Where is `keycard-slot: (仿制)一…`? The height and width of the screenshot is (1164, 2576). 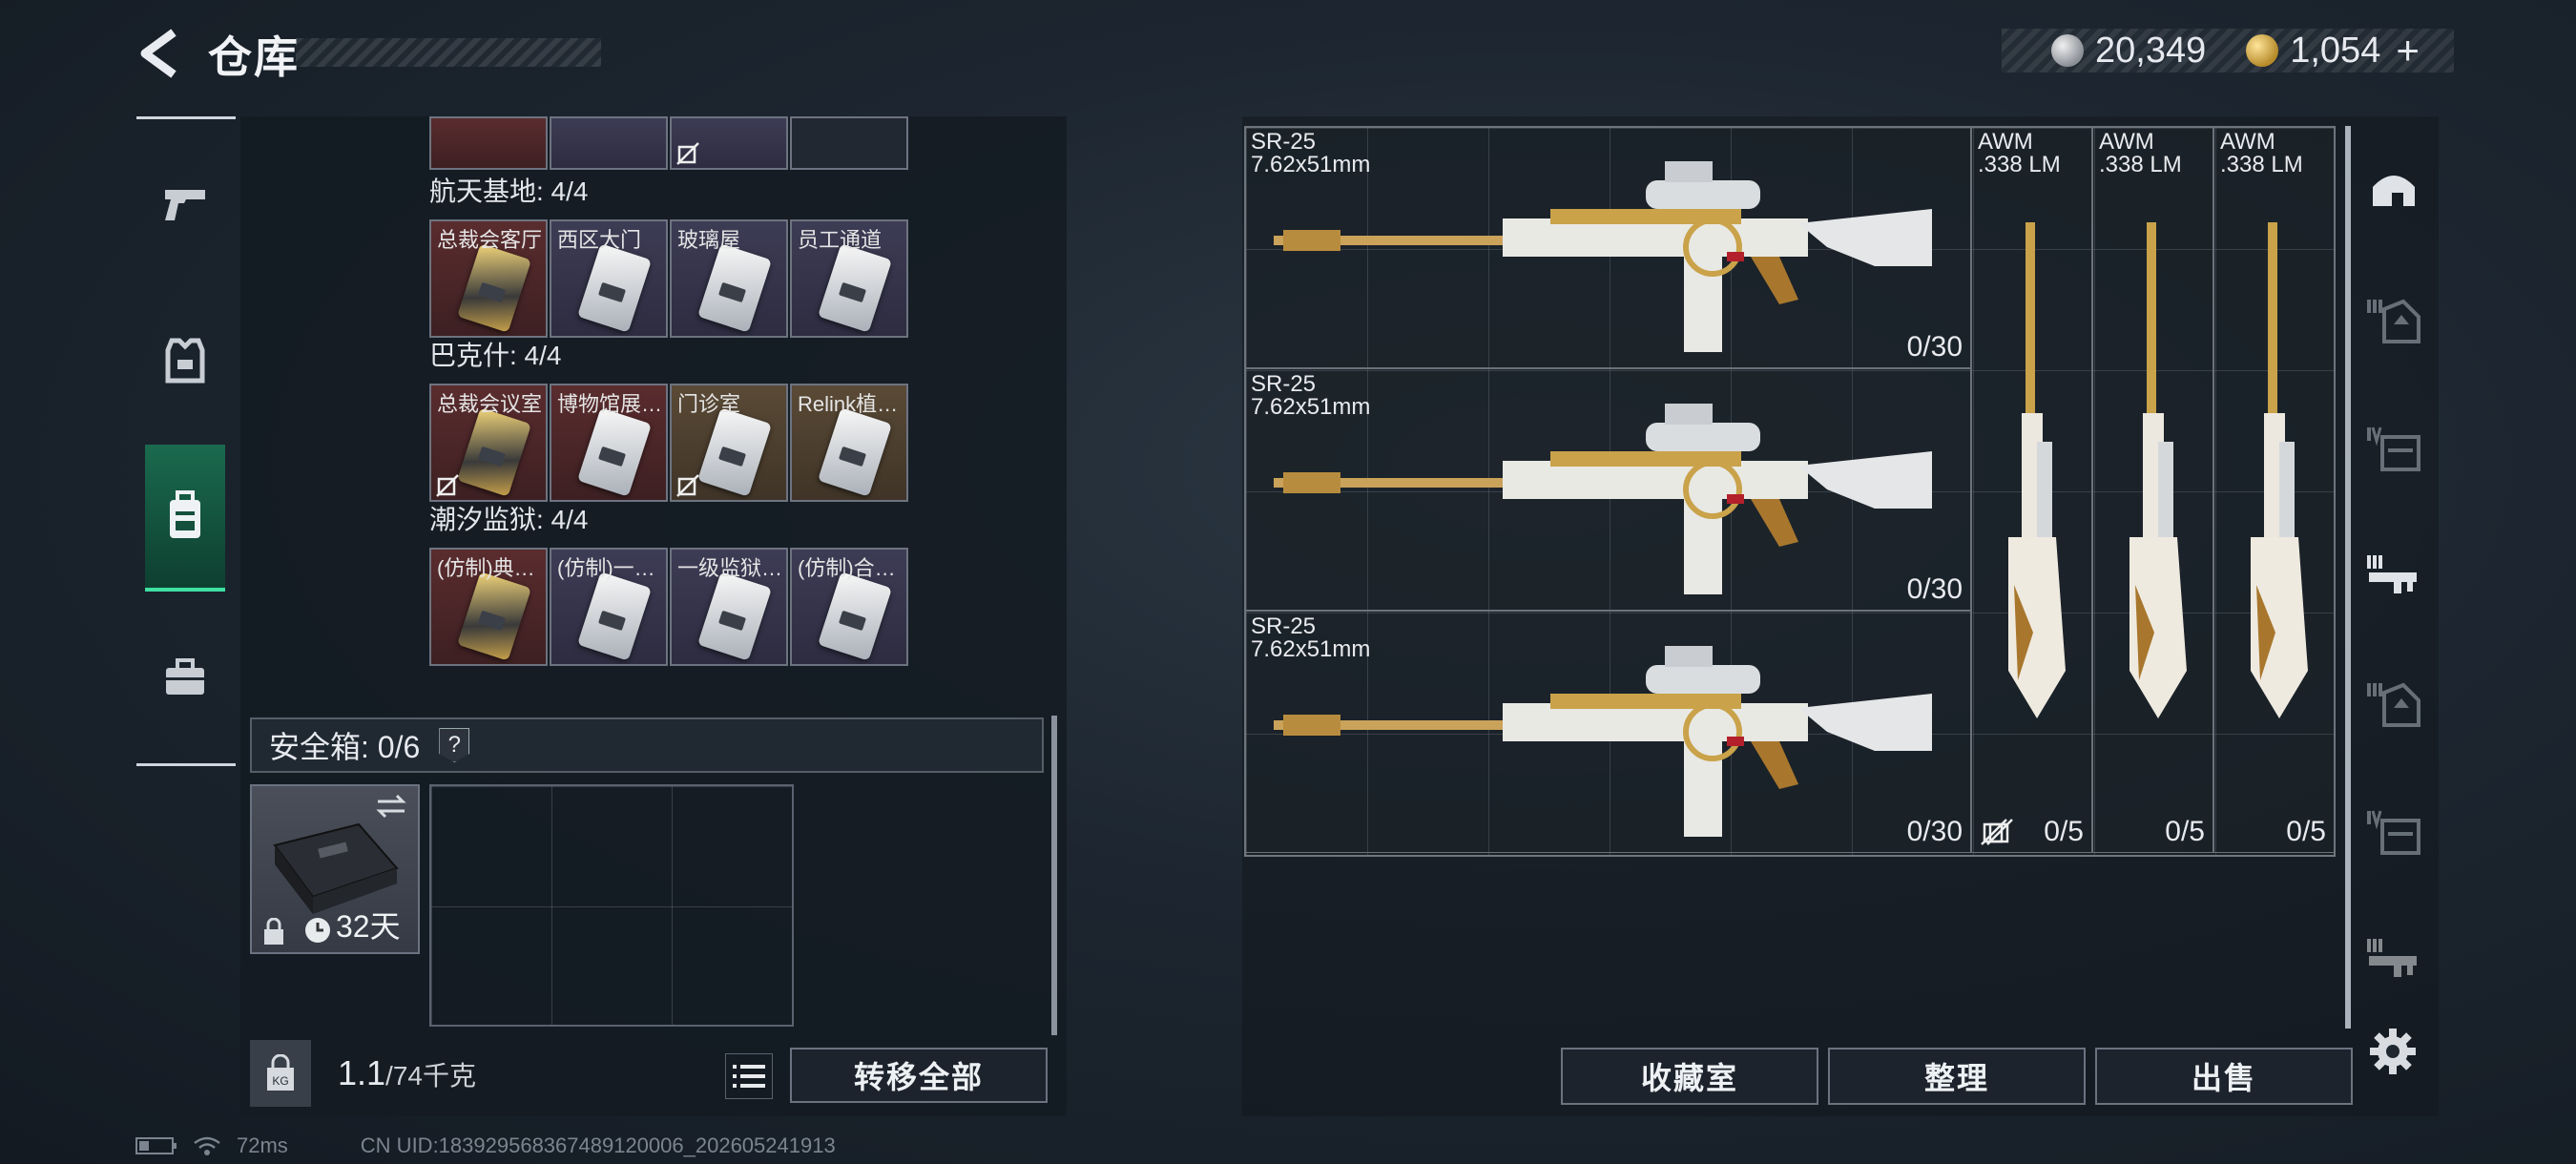 keycard-slot: (仿制)一… is located at coordinates (609, 607).